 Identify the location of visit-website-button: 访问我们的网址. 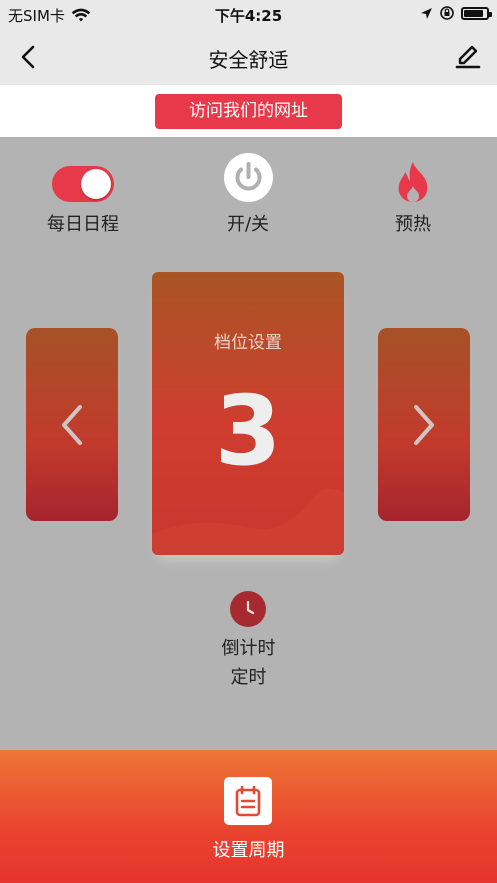
(248, 111).